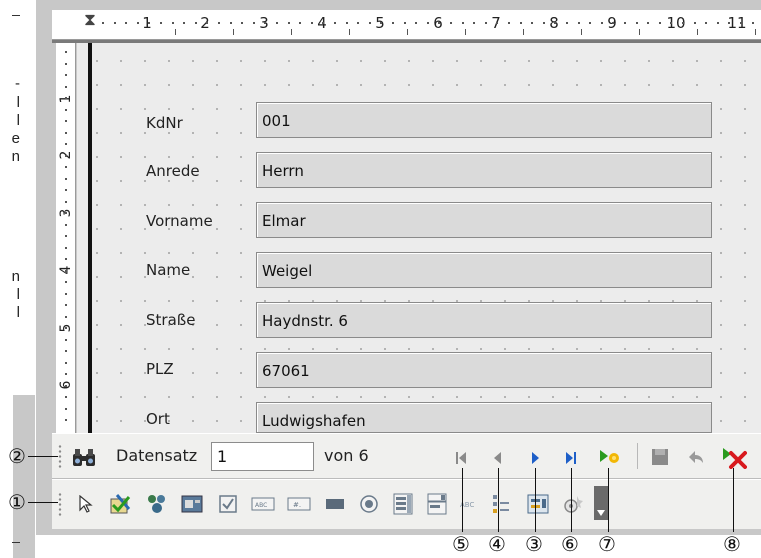 The image size is (761, 558). What do you see at coordinates (263, 504) in the screenshot?
I see `textbox-icon: ABC` at bounding box center [263, 504].